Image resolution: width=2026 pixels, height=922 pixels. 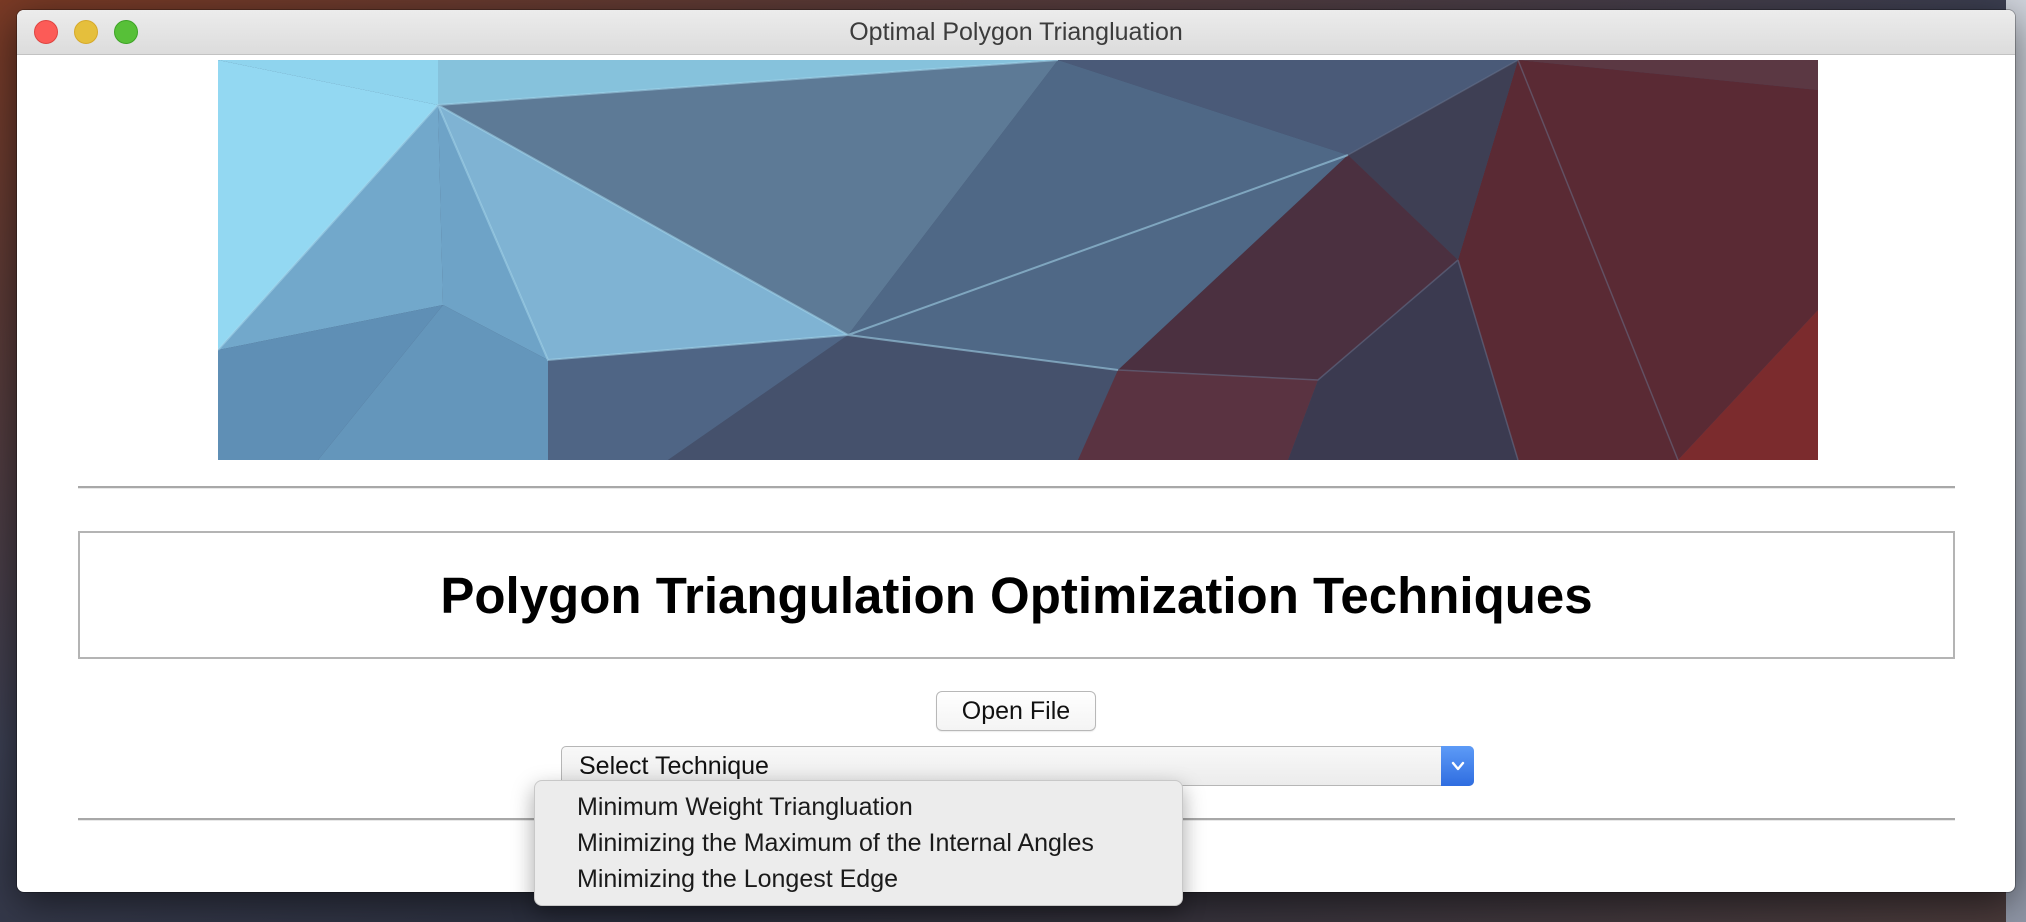 I want to click on window-title: Optimal Polygon Triangluation, so click(x=1016, y=32).